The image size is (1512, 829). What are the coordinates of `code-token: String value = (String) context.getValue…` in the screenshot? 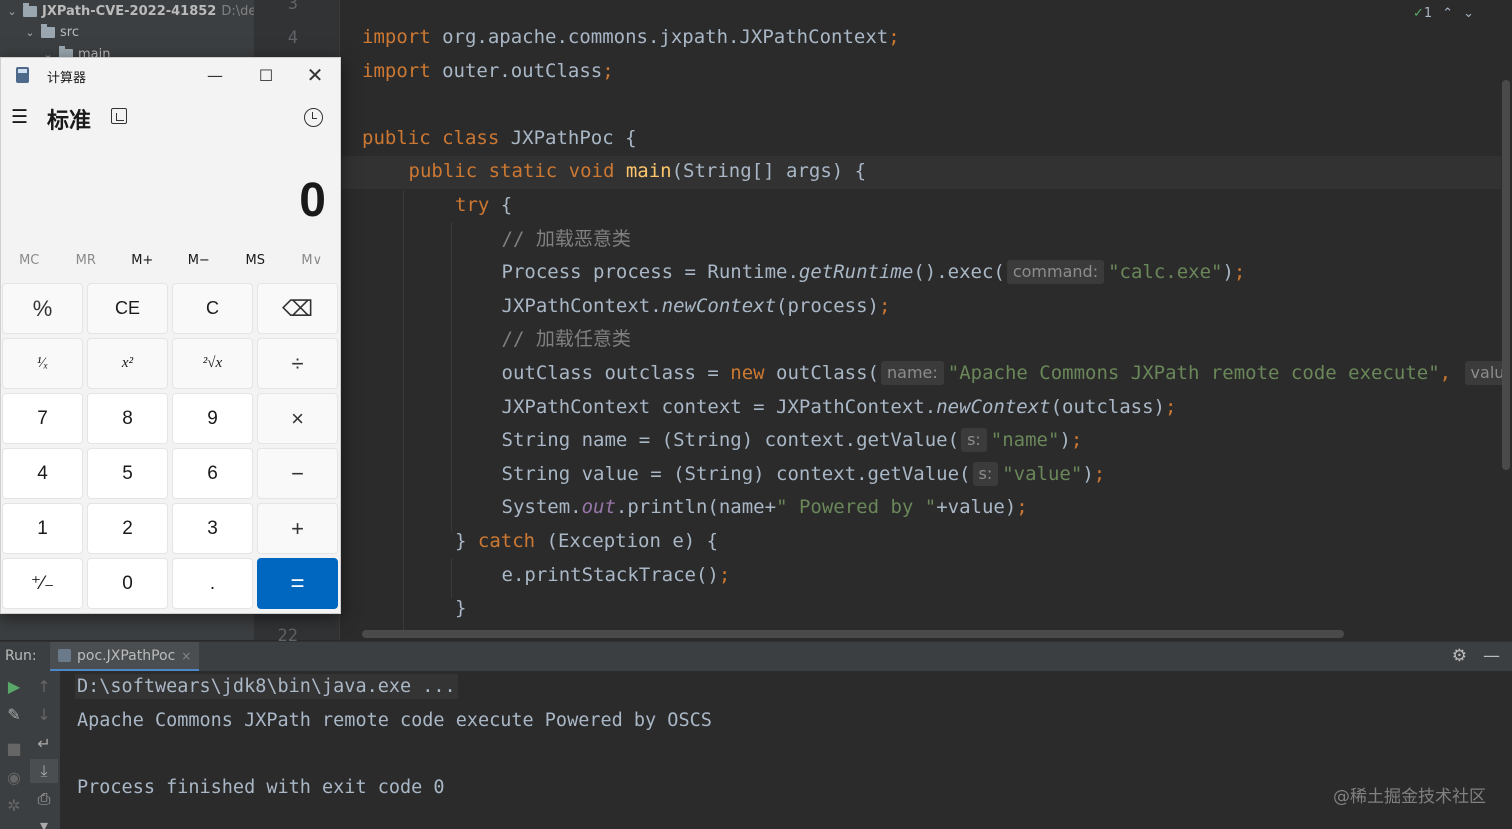 It's located at (736, 473).